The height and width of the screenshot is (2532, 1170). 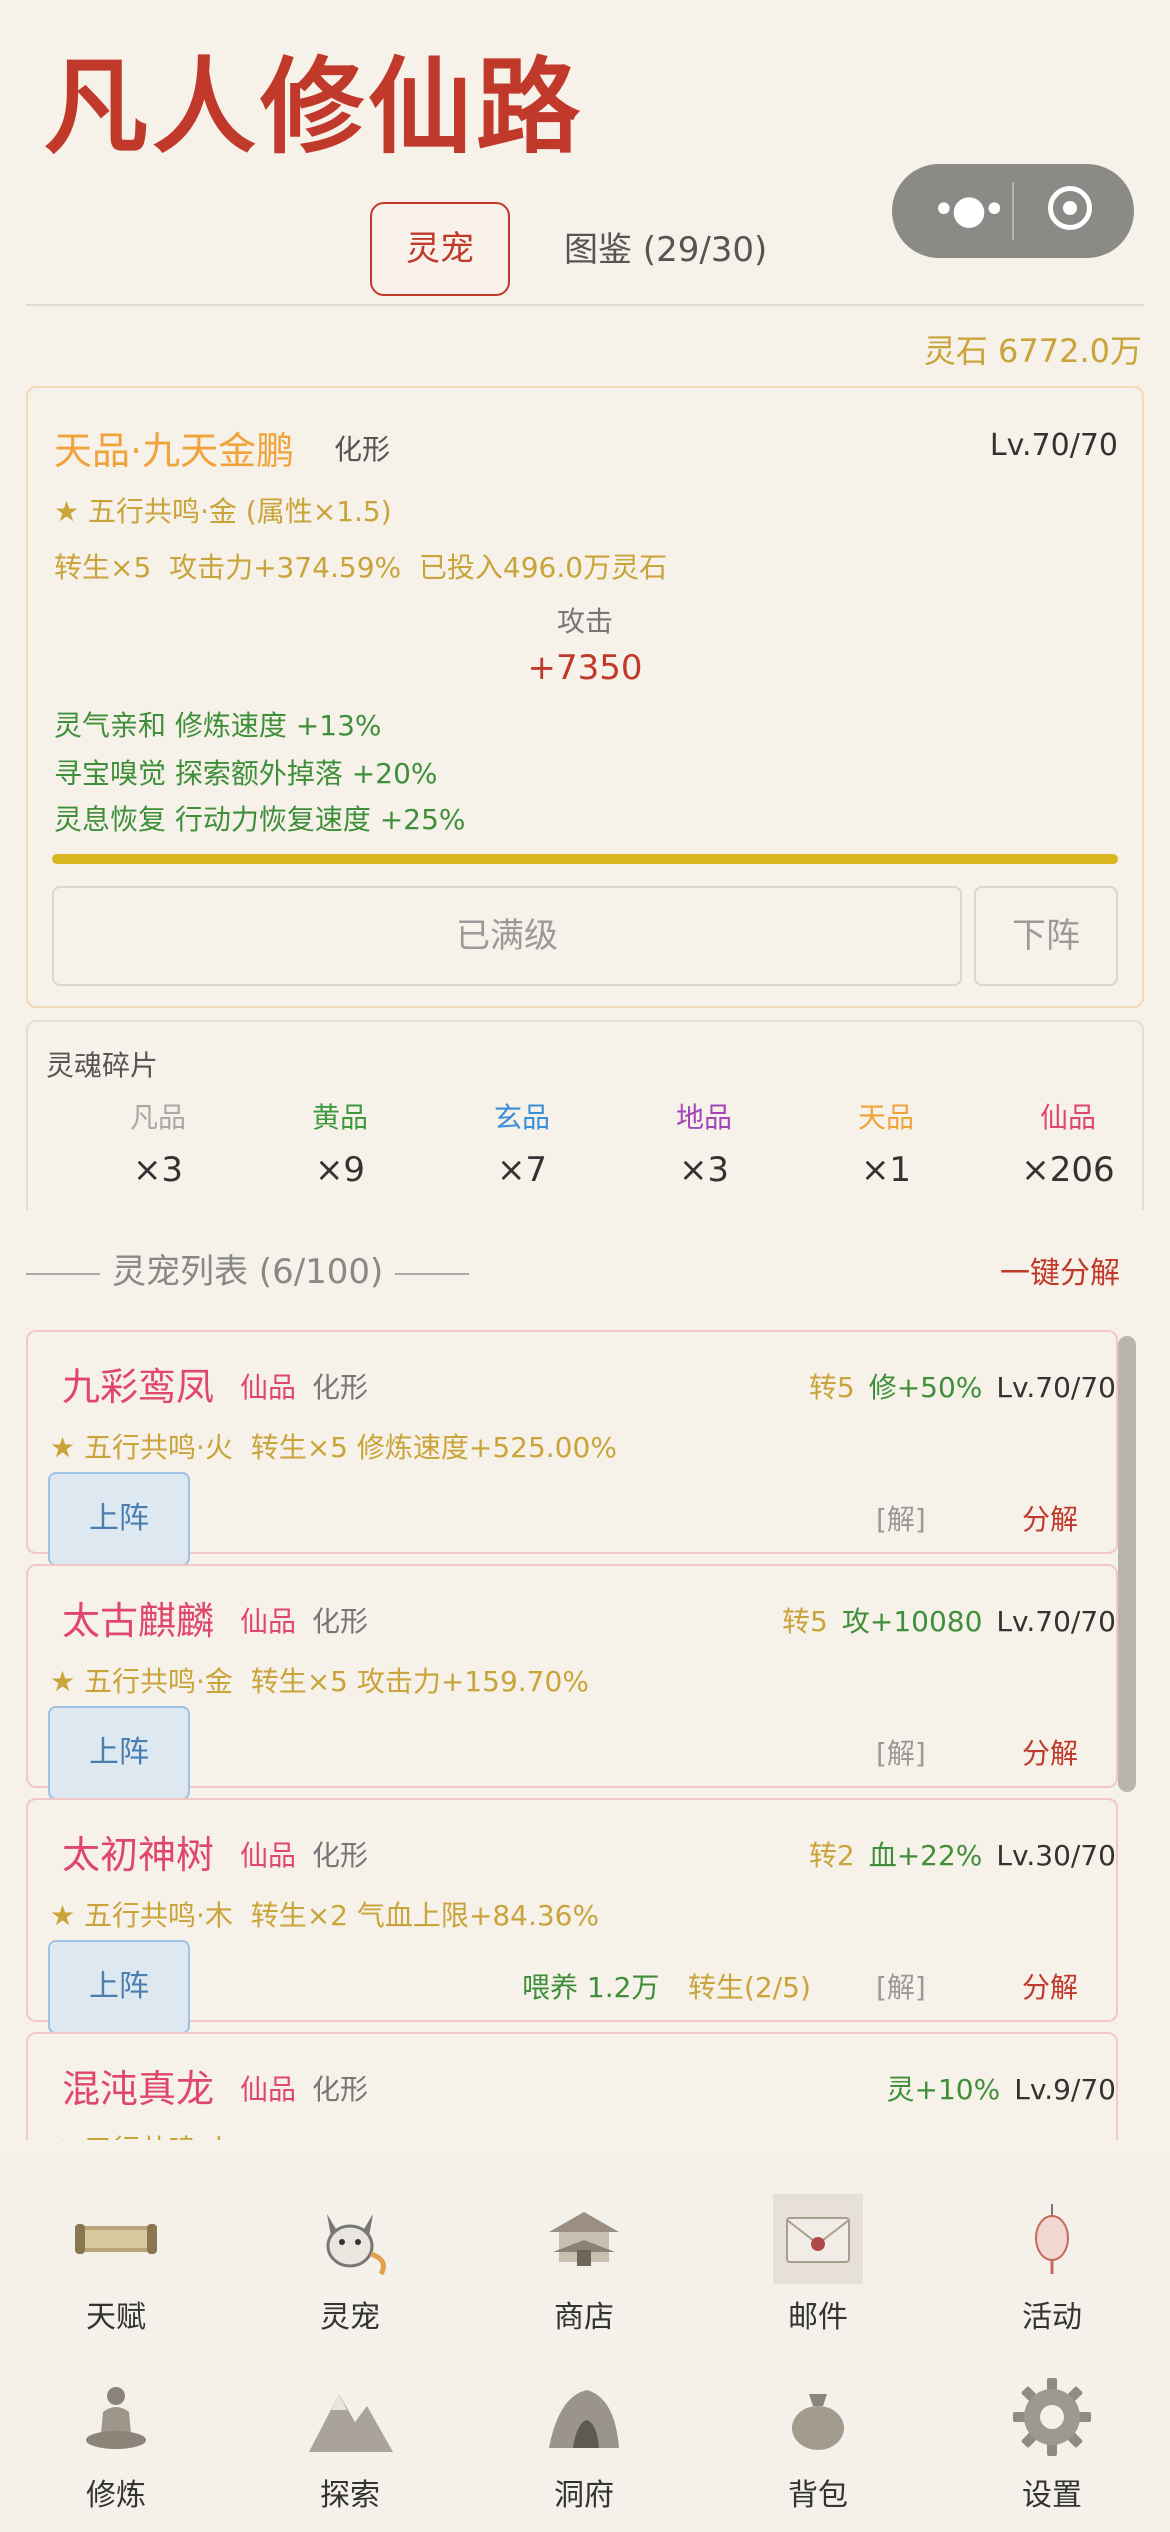 What do you see at coordinates (260, 819) in the screenshot?
I see `buff-breath-recovery: 灵息恢复 行动力恢复速度 +25%` at bounding box center [260, 819].